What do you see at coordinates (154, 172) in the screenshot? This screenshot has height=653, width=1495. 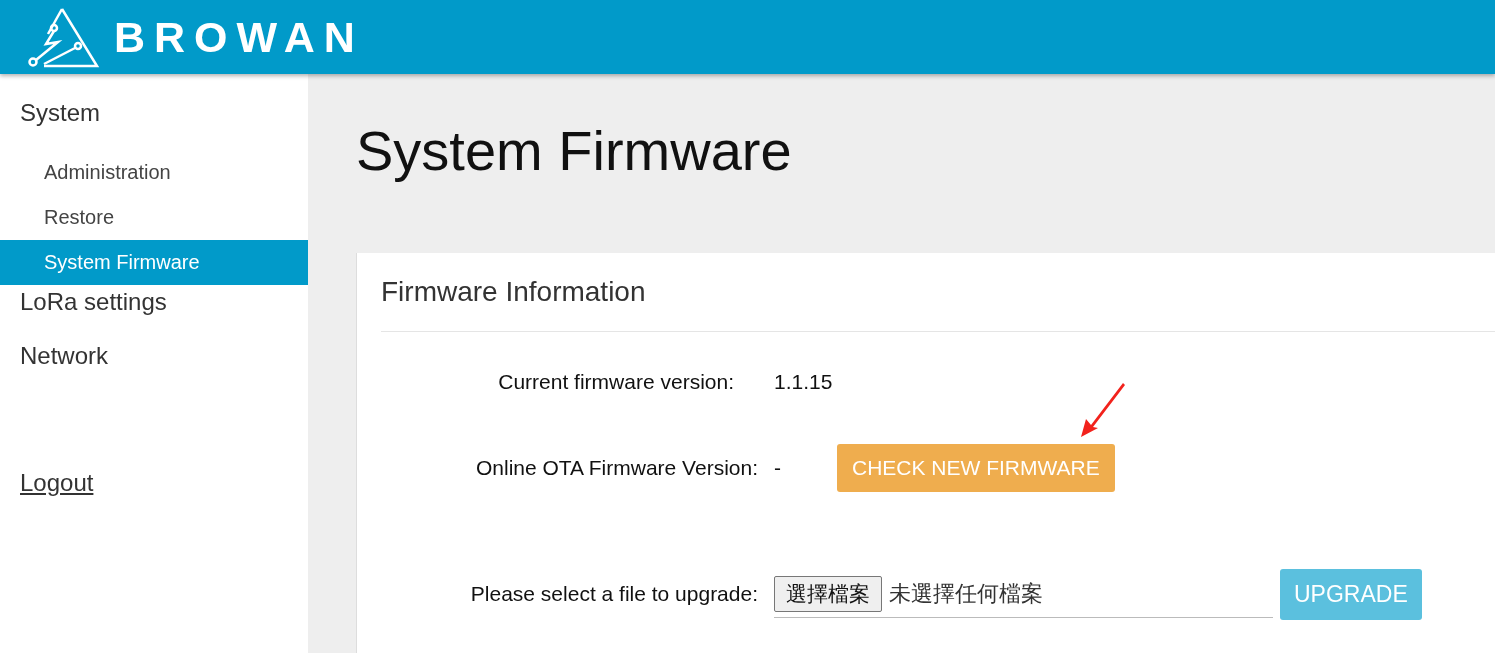 I see `sidebar-subitem: Administration` at bounding box center [154, 172].